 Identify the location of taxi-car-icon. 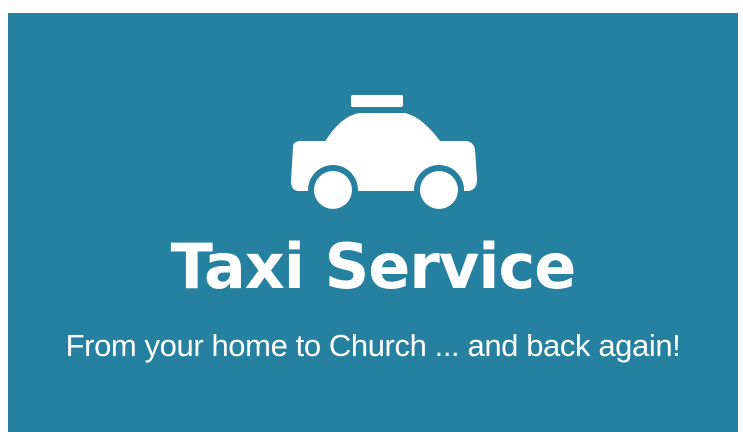
(385, 155).